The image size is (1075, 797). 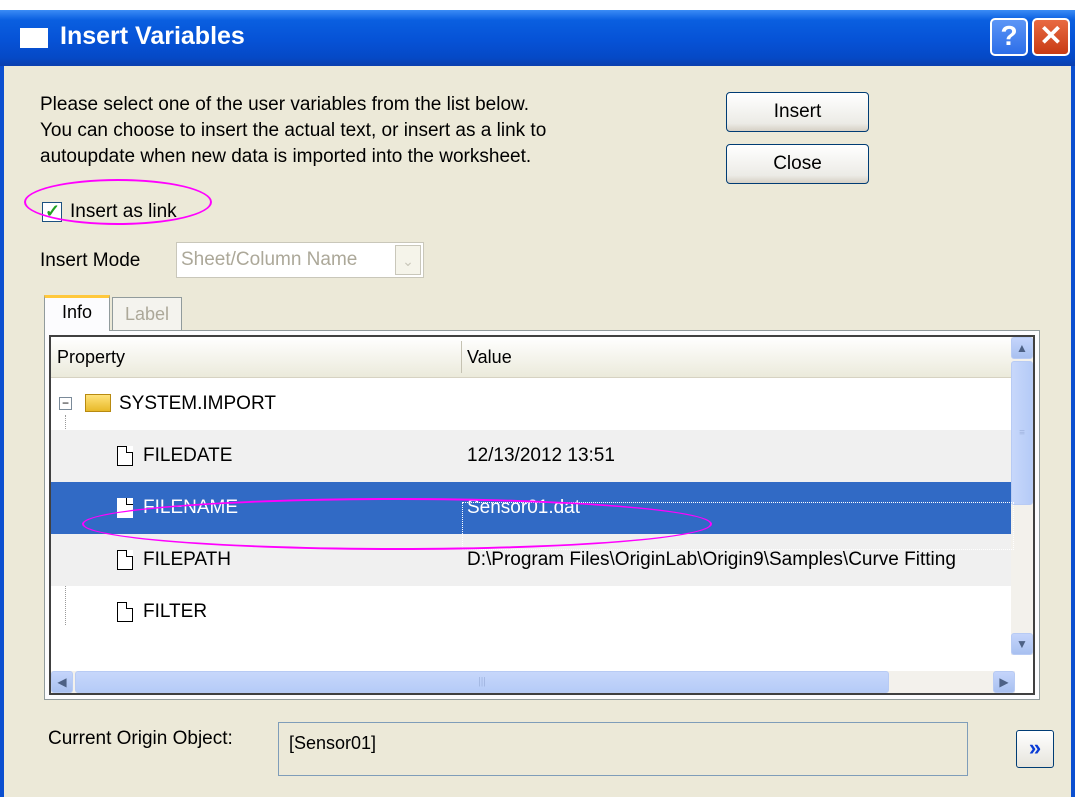 I want to click on insert-mode-select: Sheet/Column Name ⌄, so click(x=300, y=260).